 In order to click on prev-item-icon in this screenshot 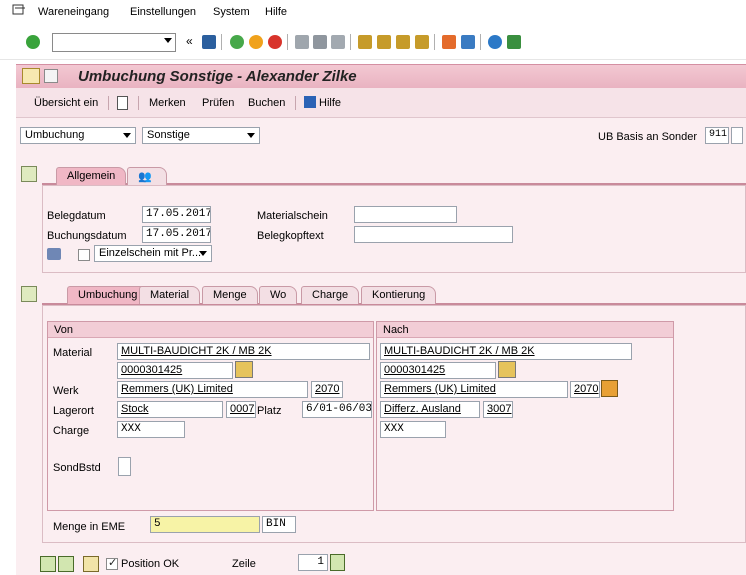, I will do `click(48, 564)`.